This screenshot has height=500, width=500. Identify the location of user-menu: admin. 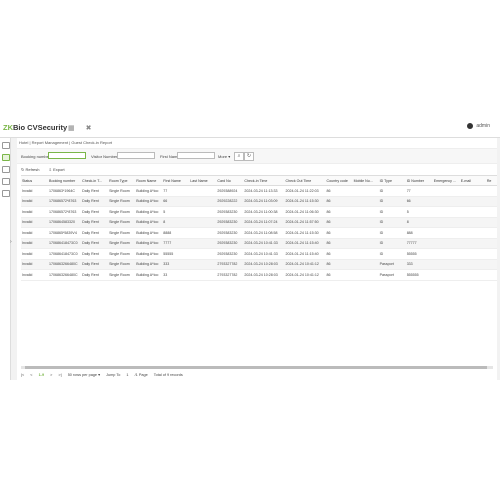
(478, 126).